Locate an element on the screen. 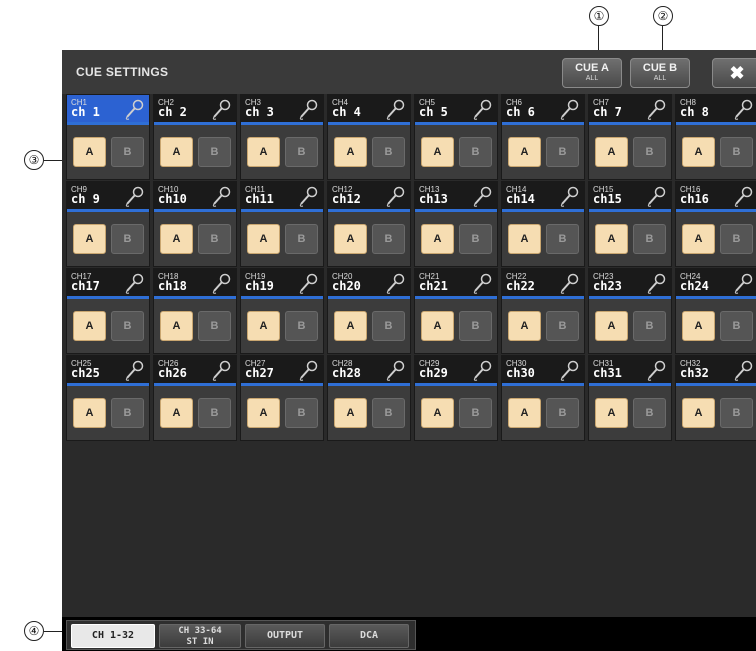 This screenshot has width=756, height=651. channel-name-area: CH3 ch 3 is located at coordinates (282, 110).